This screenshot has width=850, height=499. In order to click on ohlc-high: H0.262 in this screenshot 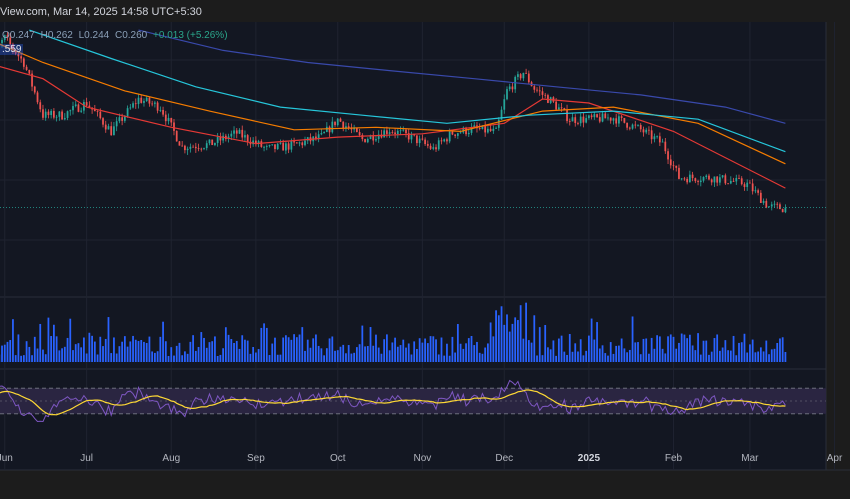, I will do `click(56, 35)`.